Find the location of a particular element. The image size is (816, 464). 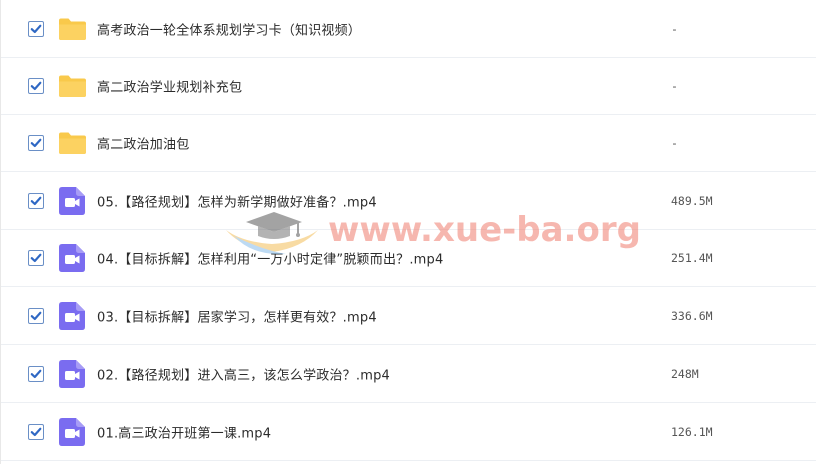

file-size: 251.4M is located at coordinates (692, 258).